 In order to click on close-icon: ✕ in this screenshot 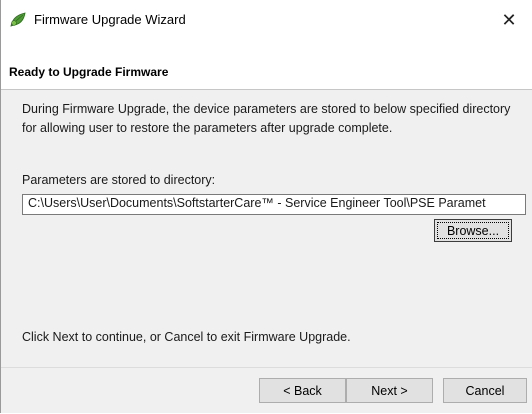, I will do `click(509, 19)`.